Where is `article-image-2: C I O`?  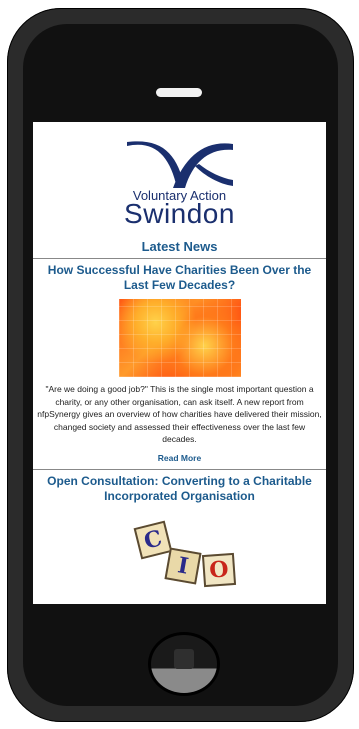 article-image-2: C I O is located at coordinates (179, 559).